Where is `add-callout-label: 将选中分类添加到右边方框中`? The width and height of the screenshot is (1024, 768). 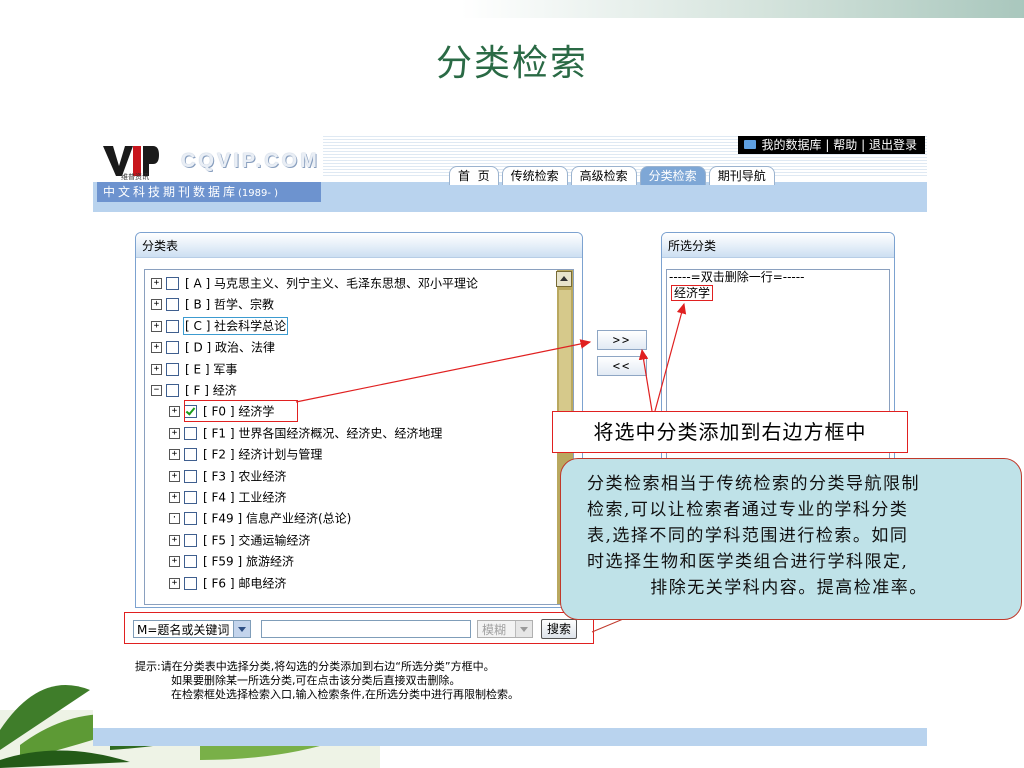 add-callout-label: 将选中分类添加到右边方框中 is located at coordinates (730, 432).